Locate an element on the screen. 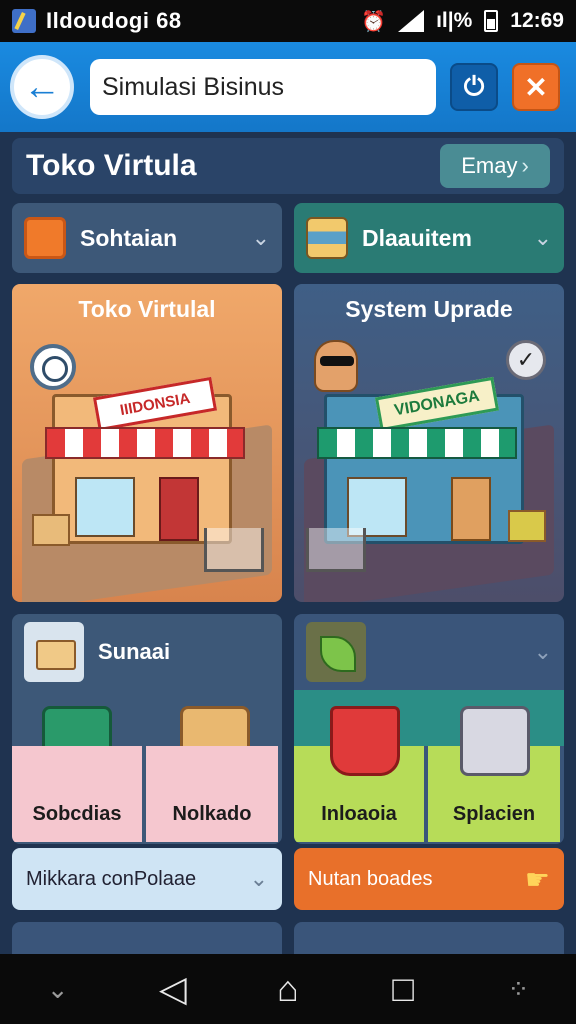 Image resolution: width=576 pixels, height=1024 pixels. power-icon: ⏻ is located at coordinates (474, 86).